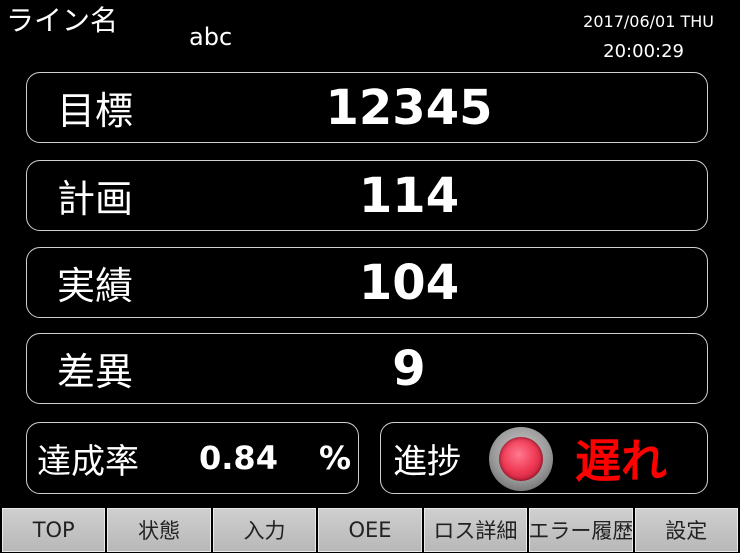 Image resolution: width=740 pixels, height=553 pixels. I want to click on menu-button-input: 入力, so click(264, 530).